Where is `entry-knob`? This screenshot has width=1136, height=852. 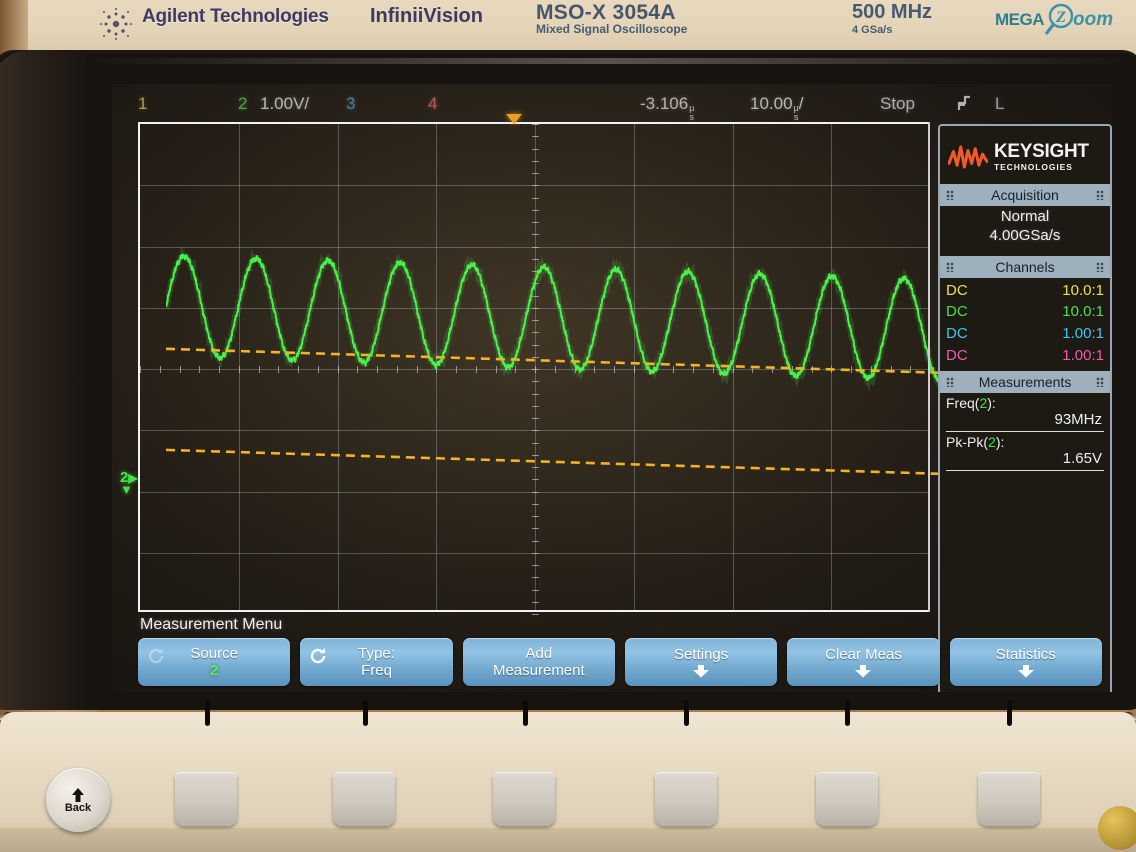 entry-knob is located at coordinates (1117, 828).